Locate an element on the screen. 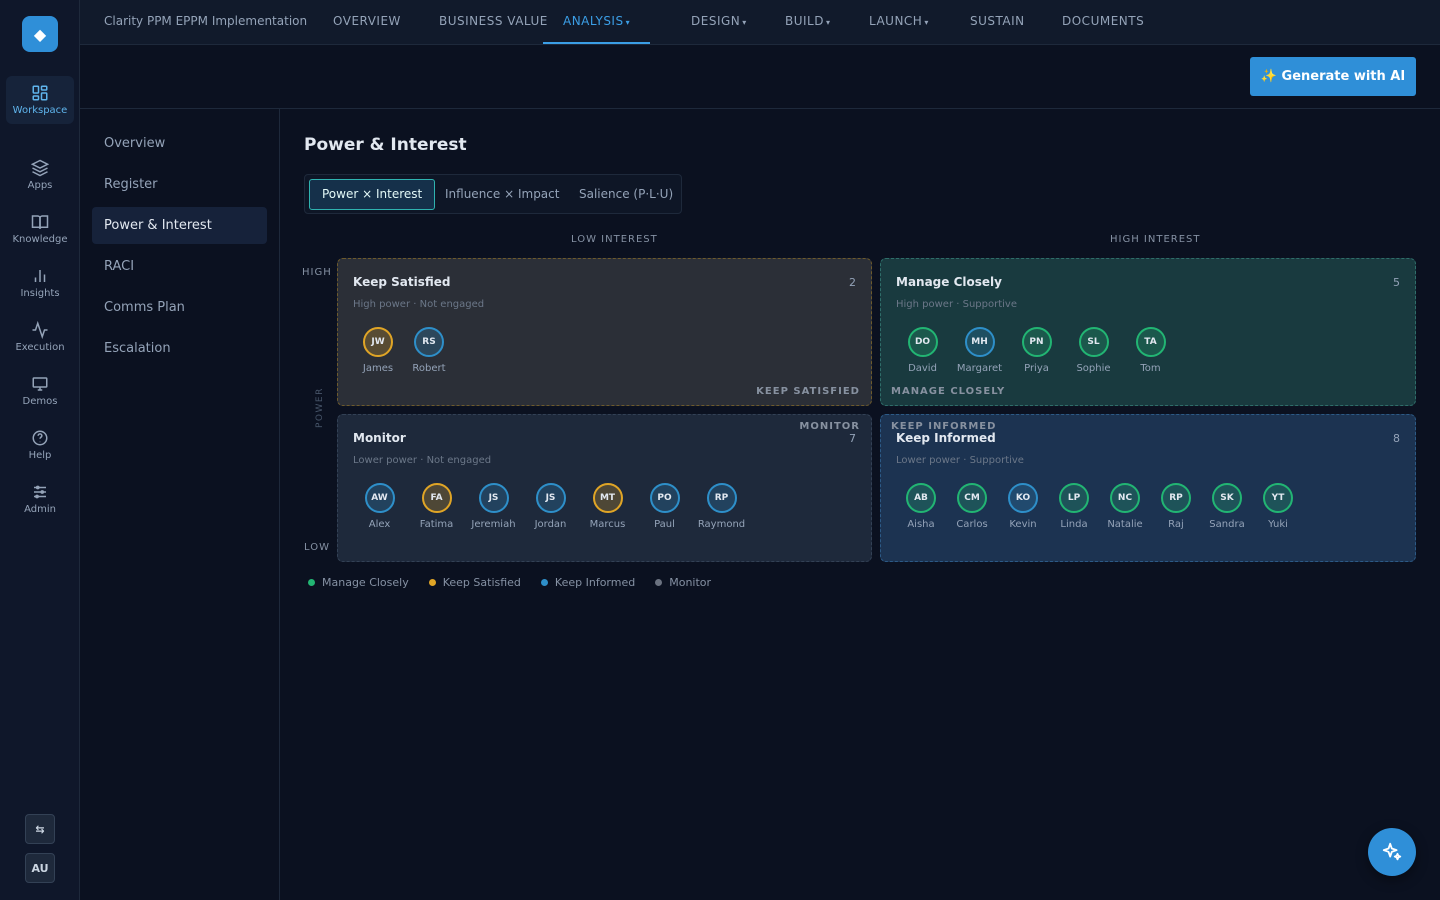  avatar: TA is located at coordinates (1150, 342).